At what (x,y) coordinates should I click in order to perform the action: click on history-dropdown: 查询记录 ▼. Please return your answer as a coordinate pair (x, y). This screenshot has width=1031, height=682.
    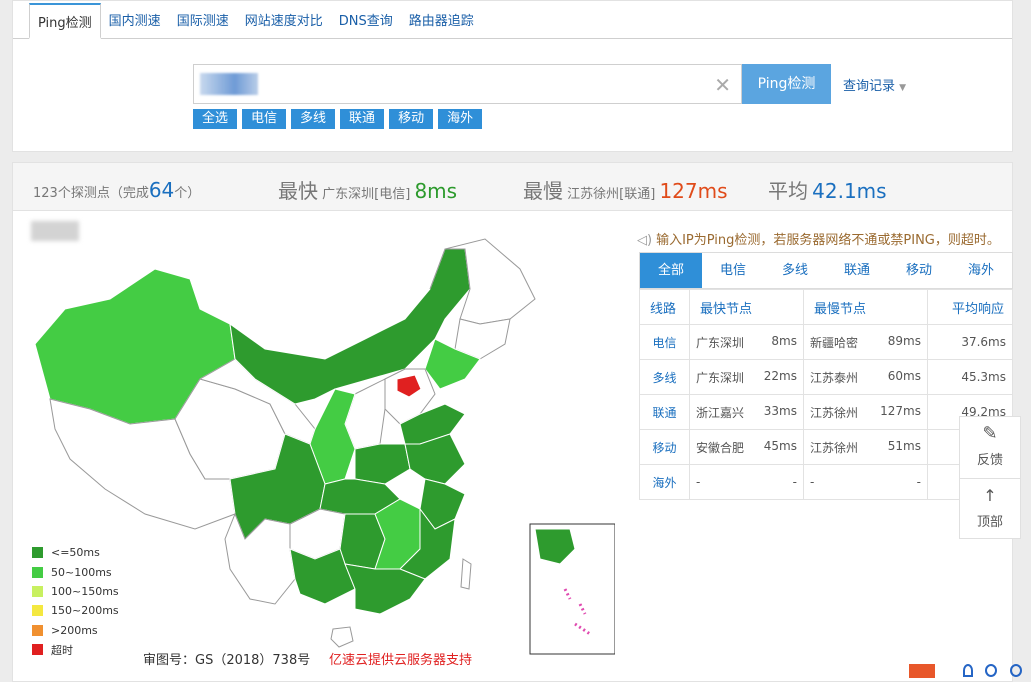
    Looking at the image, I should click on (874, 84).